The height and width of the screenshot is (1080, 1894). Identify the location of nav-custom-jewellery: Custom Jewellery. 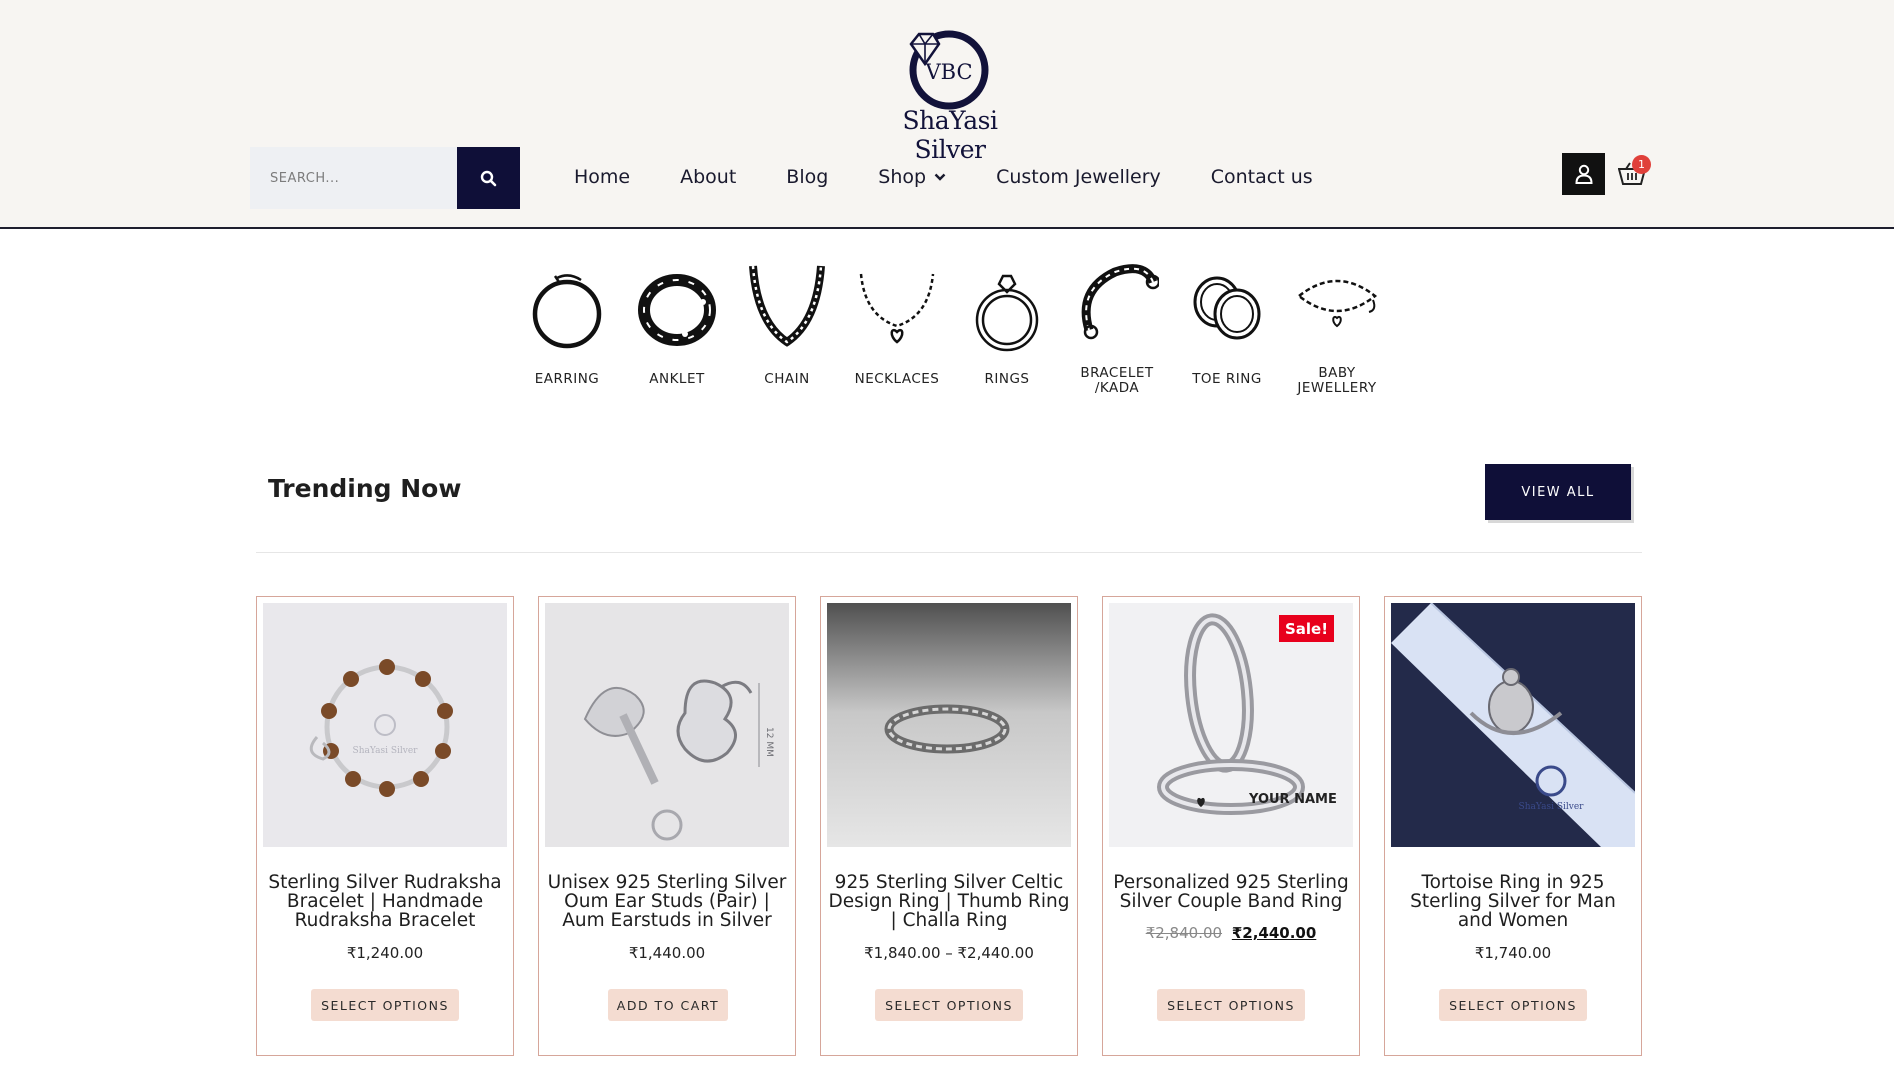
(1078, 177).